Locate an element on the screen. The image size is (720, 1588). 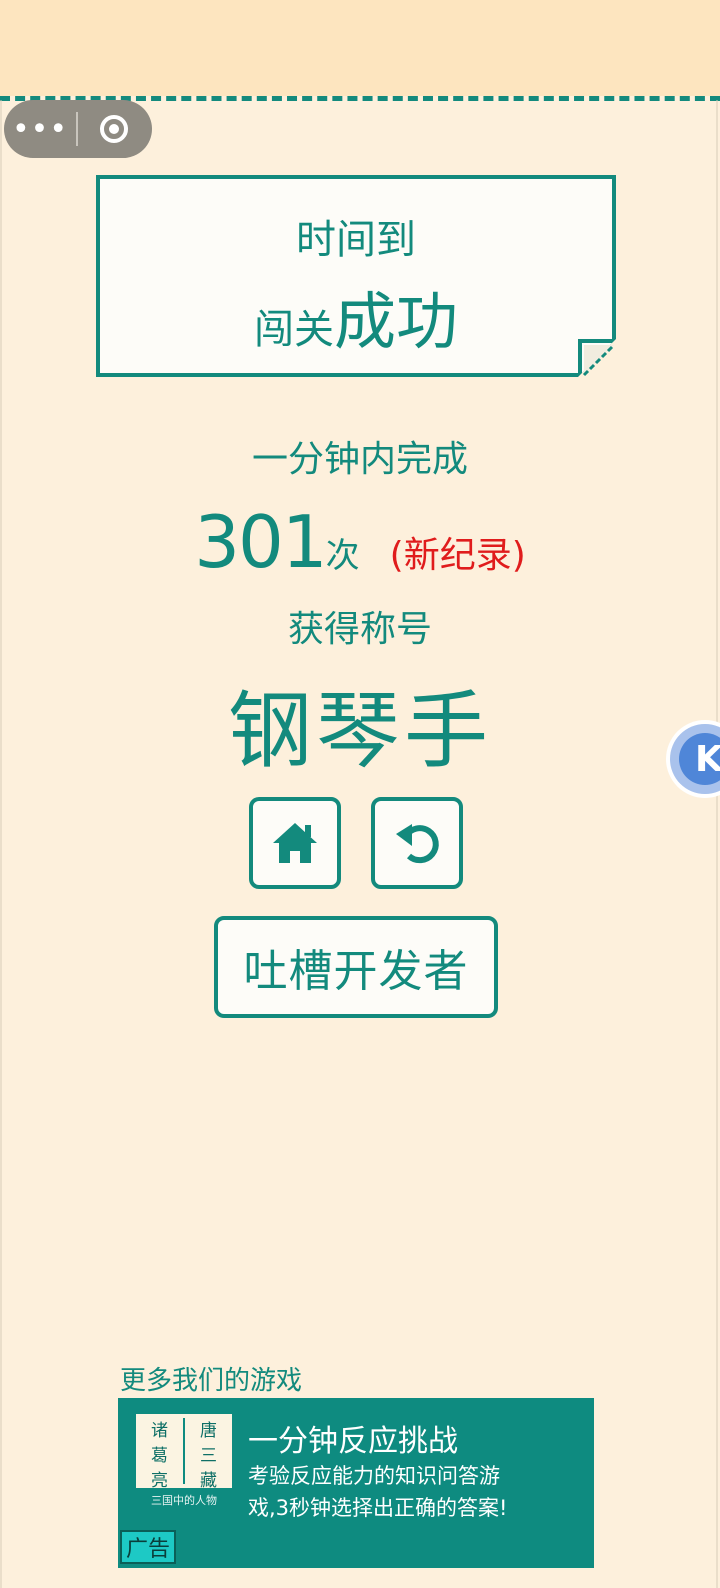
thumb-char: 唐 is located at coordinates (208, 1431).